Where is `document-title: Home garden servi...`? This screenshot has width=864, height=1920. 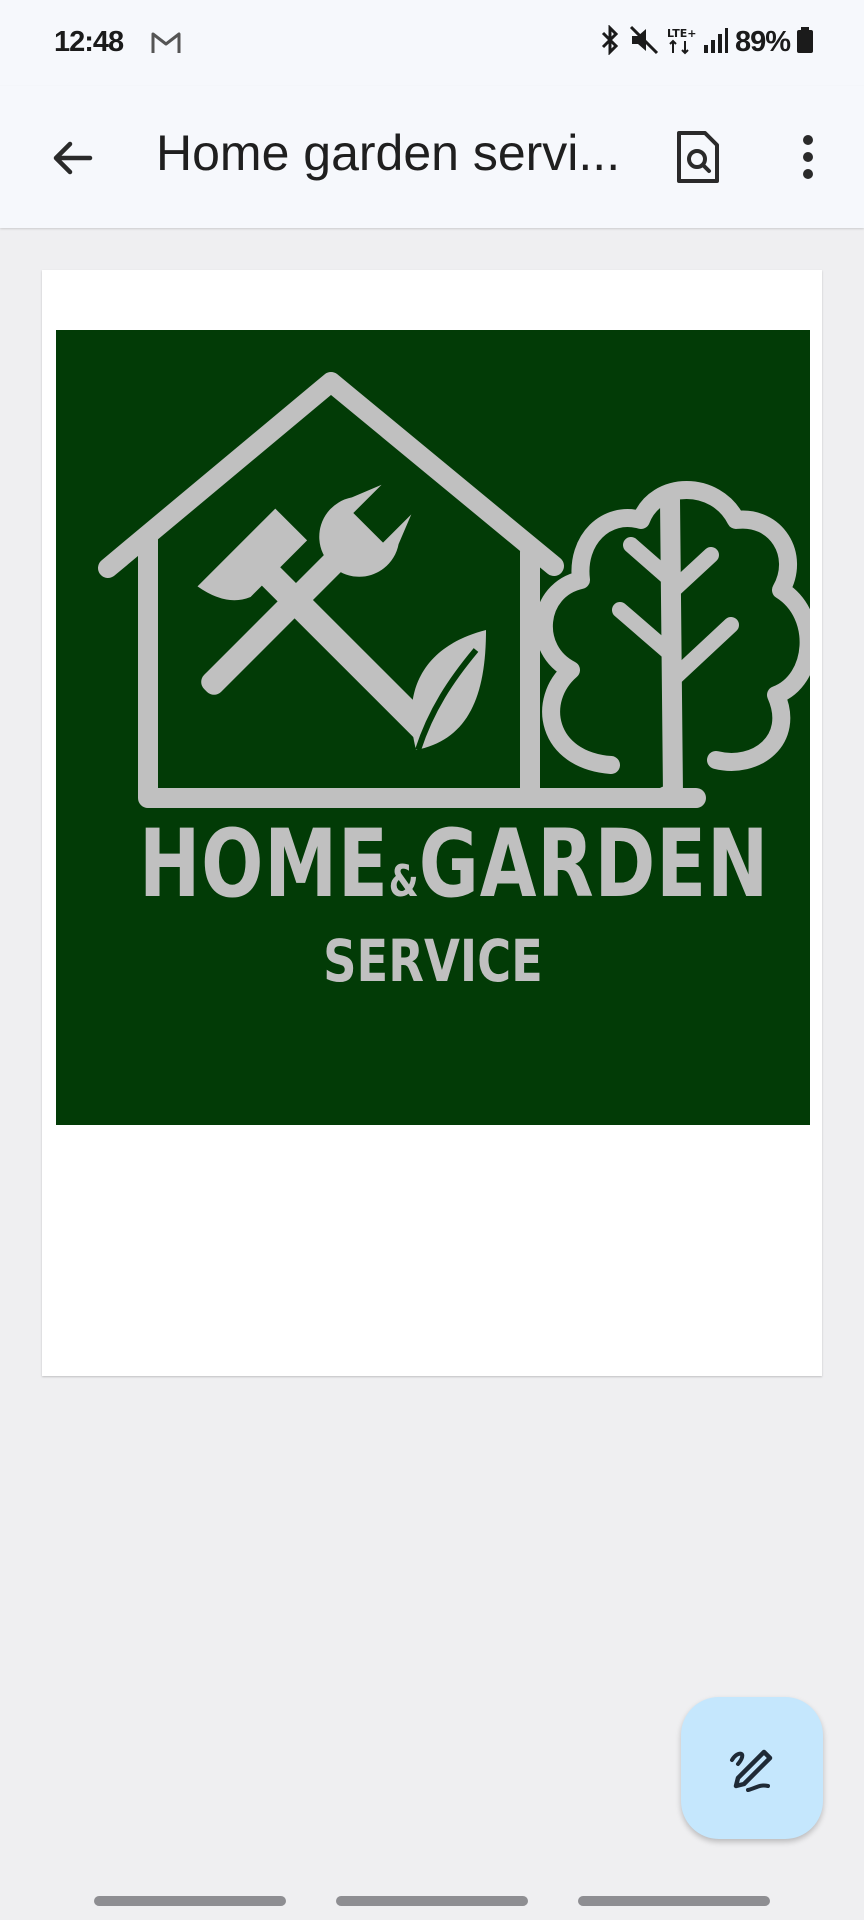 document-title: Home garden servi... is located at coordinates (388, 153).